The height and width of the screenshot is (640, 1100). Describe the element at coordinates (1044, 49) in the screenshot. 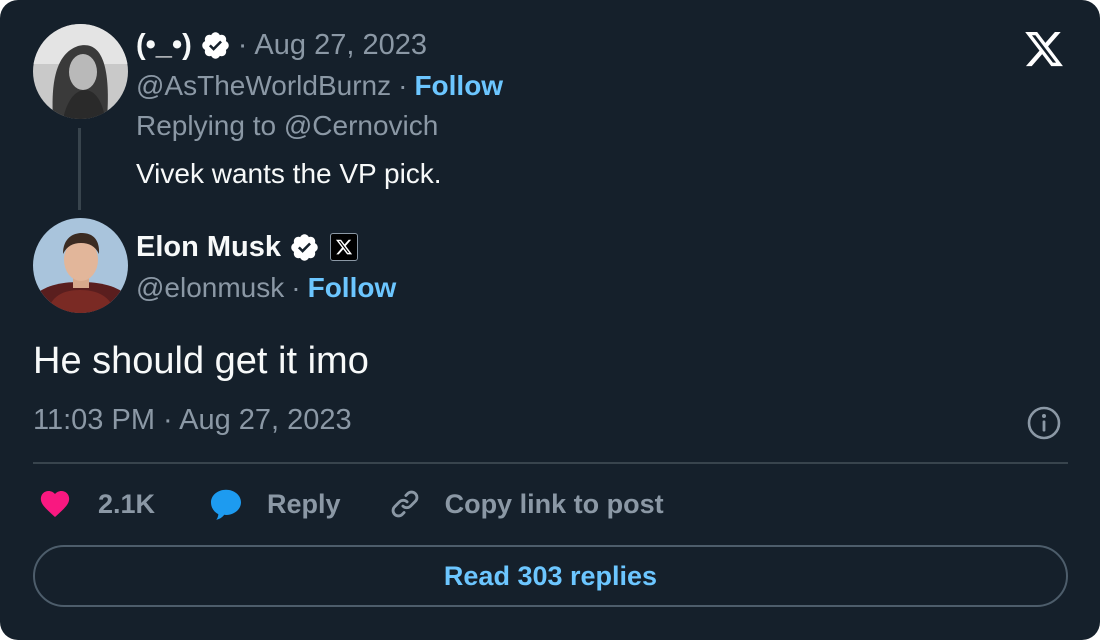

I see `x-logo-icon` at that location.